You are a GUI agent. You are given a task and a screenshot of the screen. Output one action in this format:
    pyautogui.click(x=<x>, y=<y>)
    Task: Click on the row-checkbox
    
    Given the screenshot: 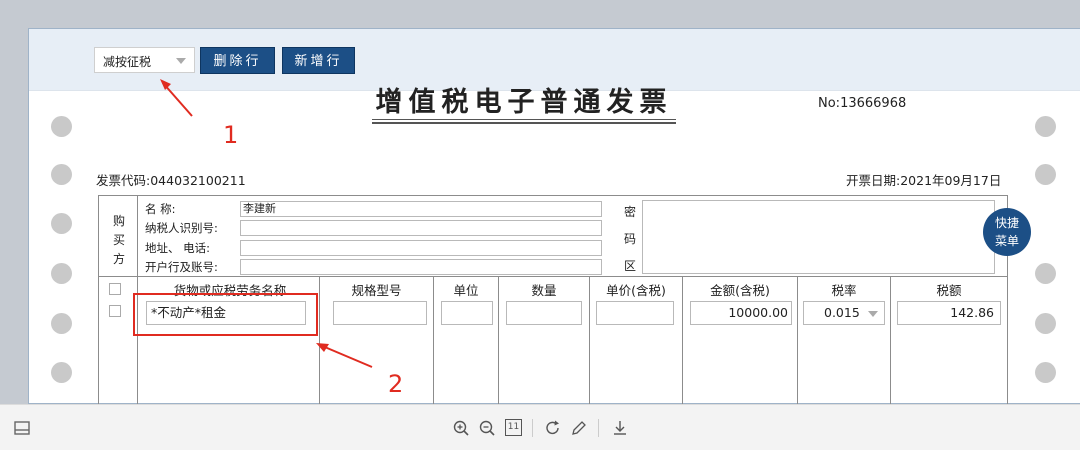 What is the action you would take?
    pyautogui.click(x=115, y=311)
    